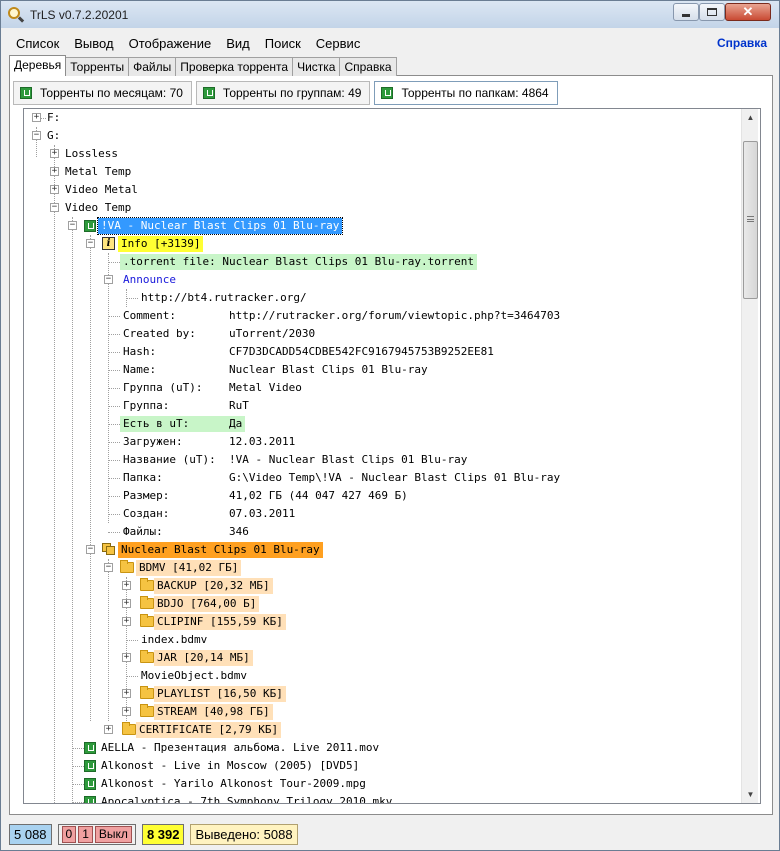 The height and width of the screenshot is (851, 780). I want to click on field-value: CF7D3DCADD54CDBE542FC9167945753B9252EE81, so click(361, 351).